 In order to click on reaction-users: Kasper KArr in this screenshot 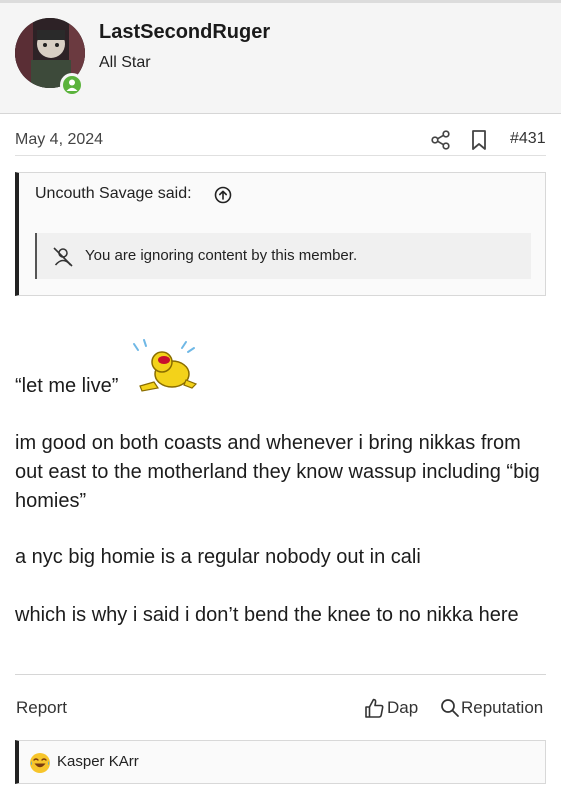, I will do `click(98, 761)`.